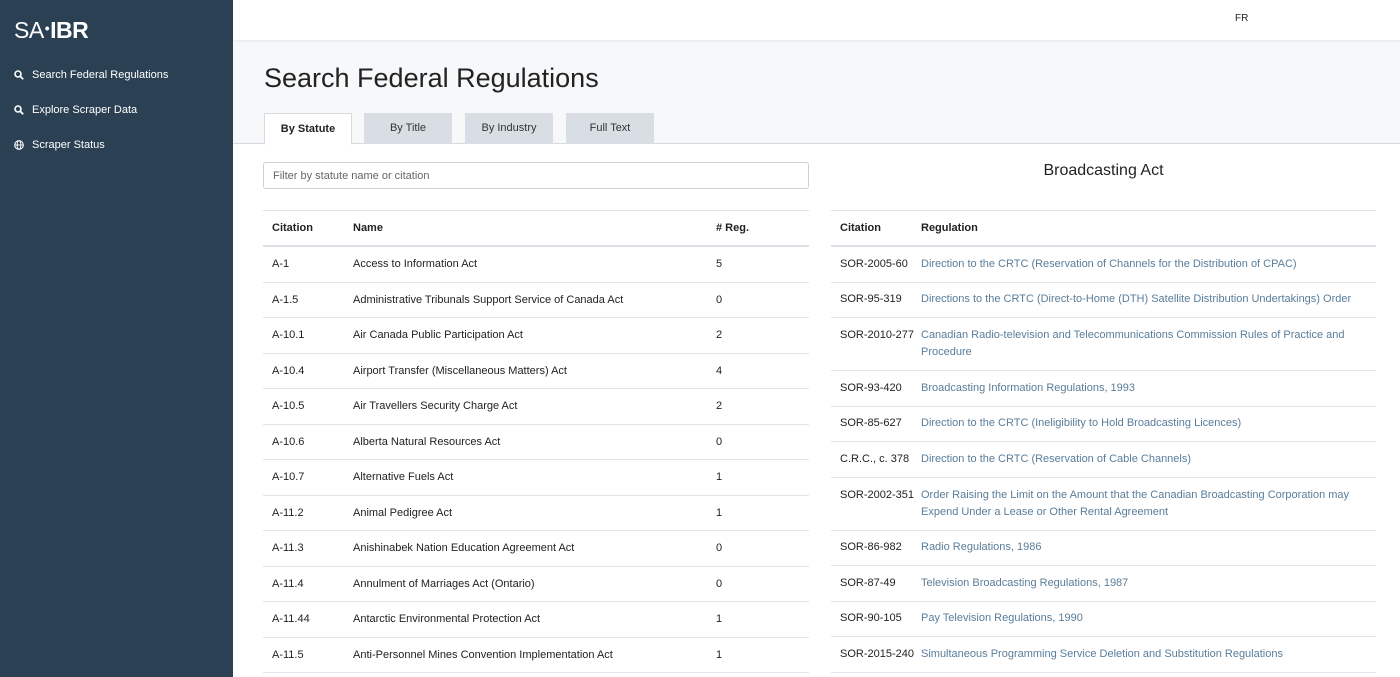  I want to click on table-header: Citation Name # Reg., so click(536, 228).